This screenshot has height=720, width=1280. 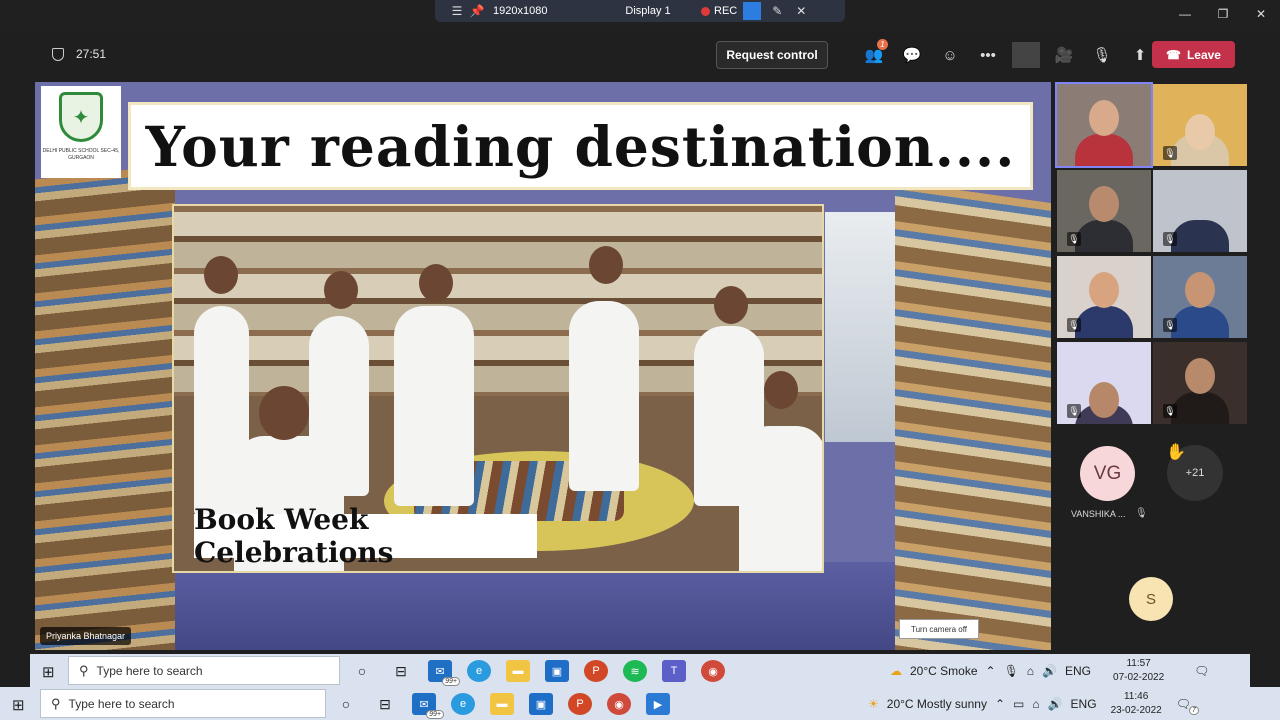 I want to click on taskbar-clock: 11:46 23-02-2022, so click(x=1136, y=704).